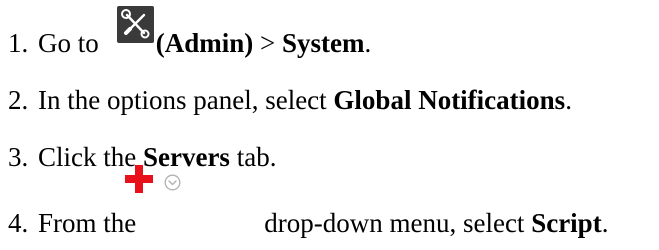  Describe the element at coordinates (18, 223) in the screenshot. I see `step-number: 4.` at that location.